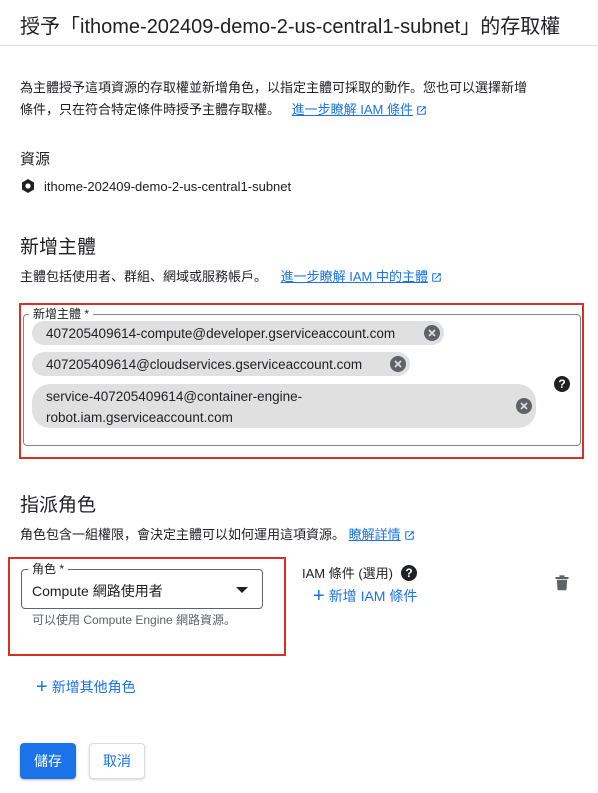 Image resolution: width=598 pixels, height=793 pixels. I want to click on intro-line-1: 為主體授予這項資源的存取權並新增角色，以指定主體可採取的動作。您也可以選擇新增, so click(274, 87).